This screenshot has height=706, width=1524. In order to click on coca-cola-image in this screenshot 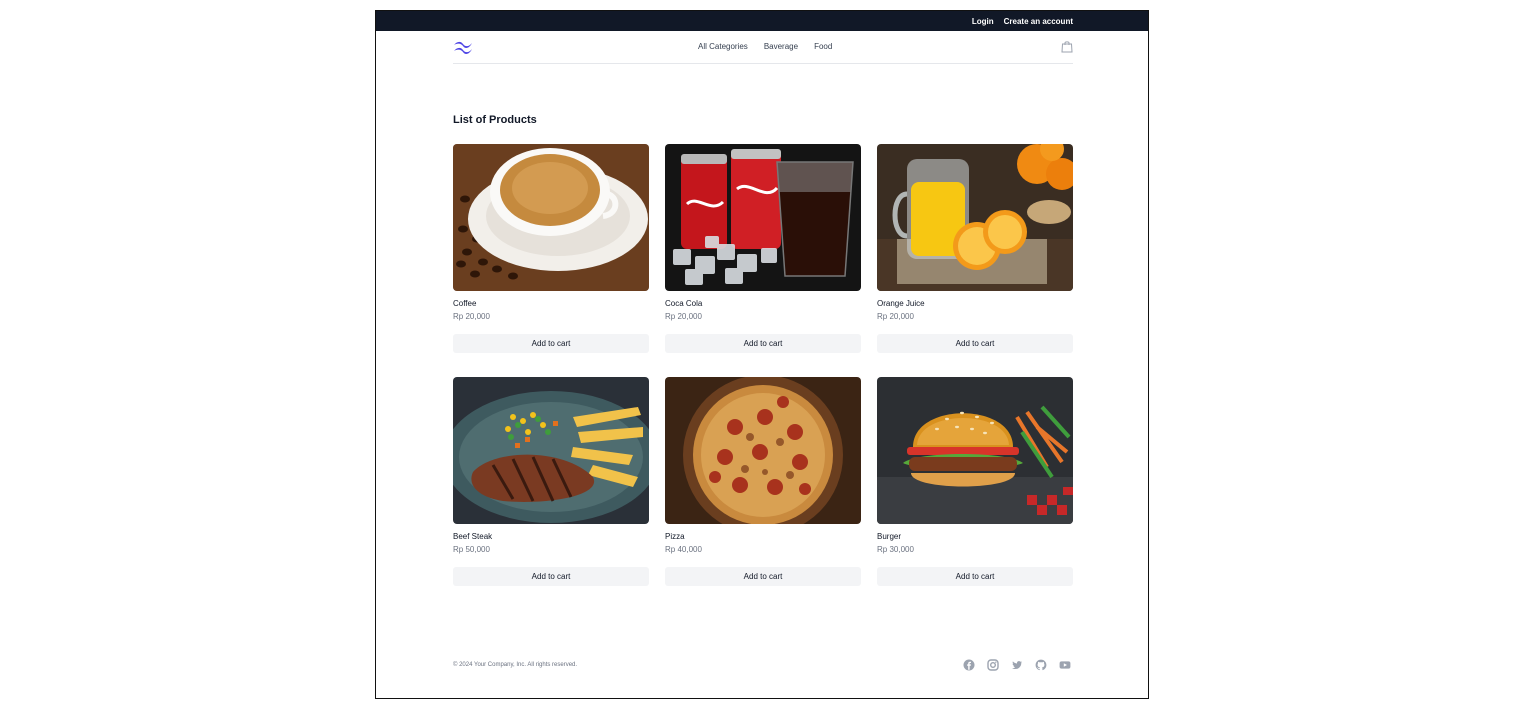, I will do `click(763, 217)`.